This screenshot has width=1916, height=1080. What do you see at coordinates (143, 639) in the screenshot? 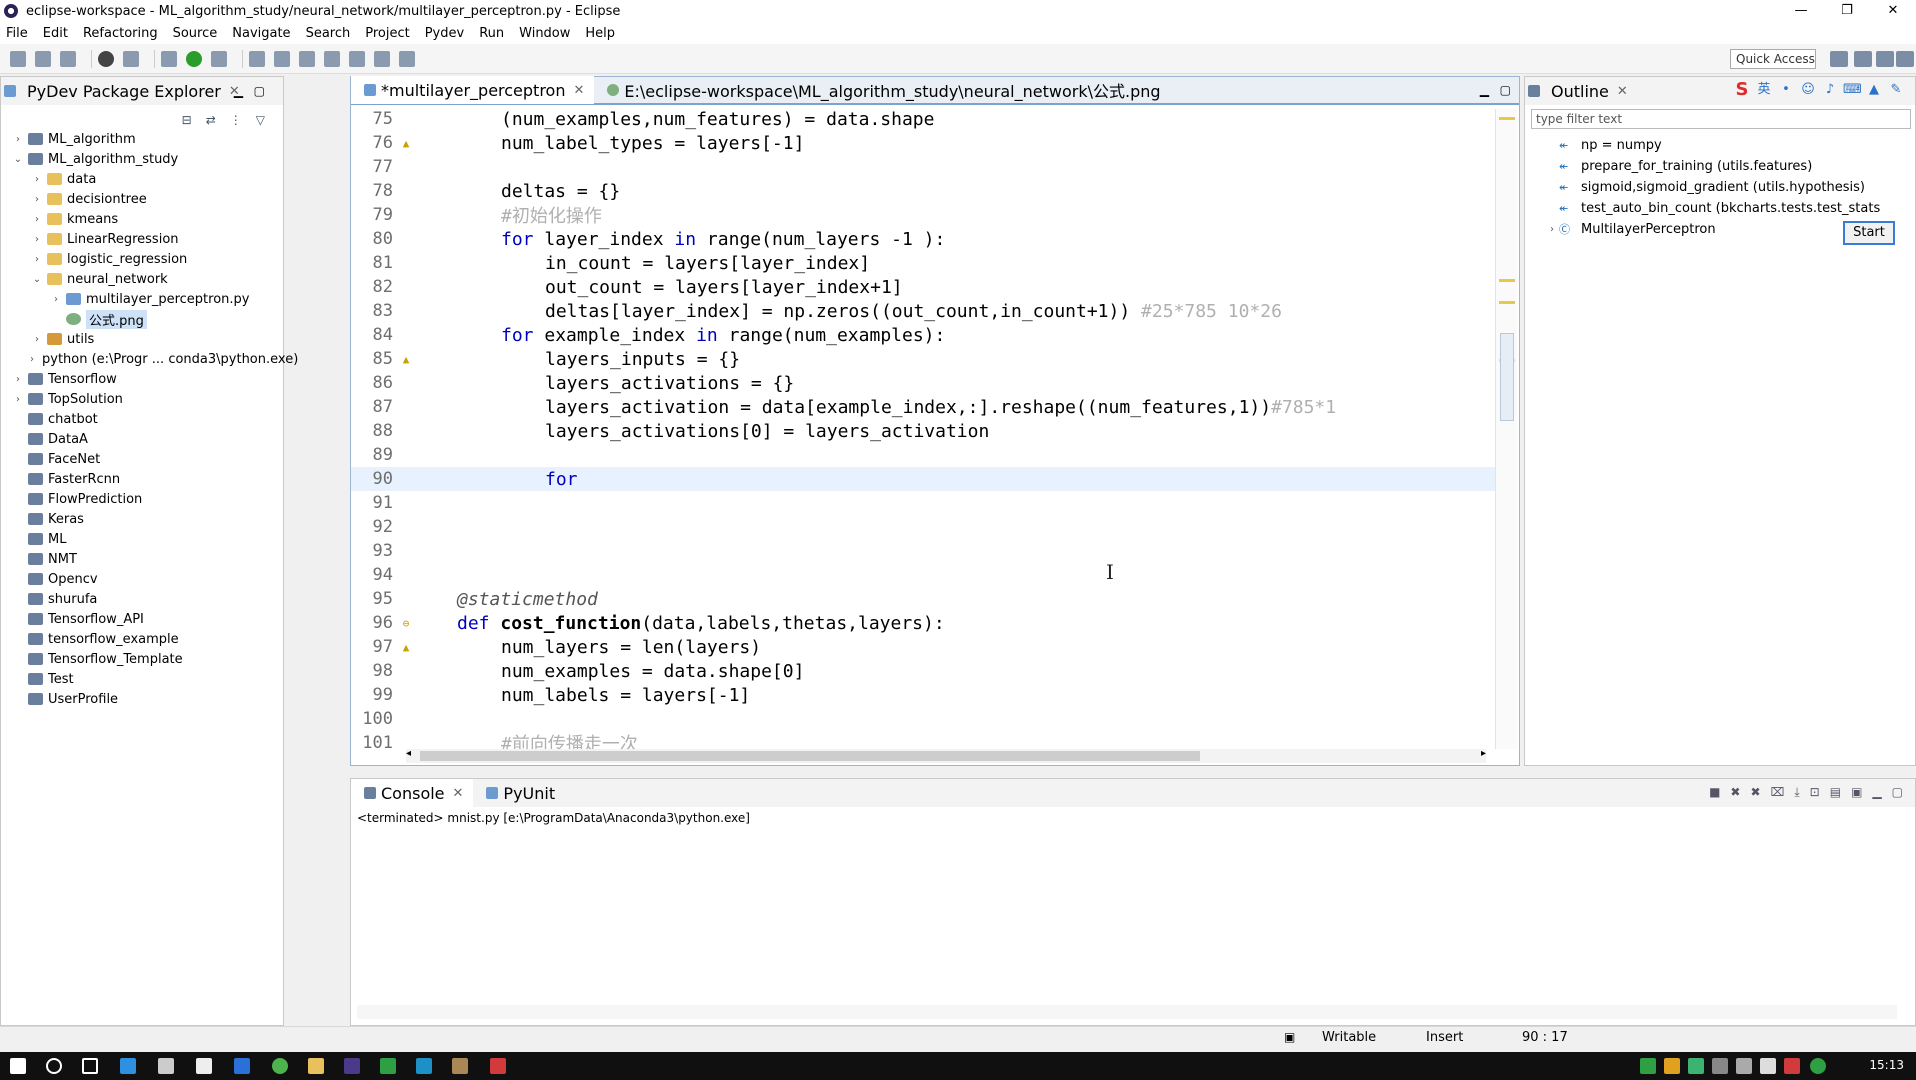
I see `tree-item: tensorflow_example` at bounding box center [143, 639].